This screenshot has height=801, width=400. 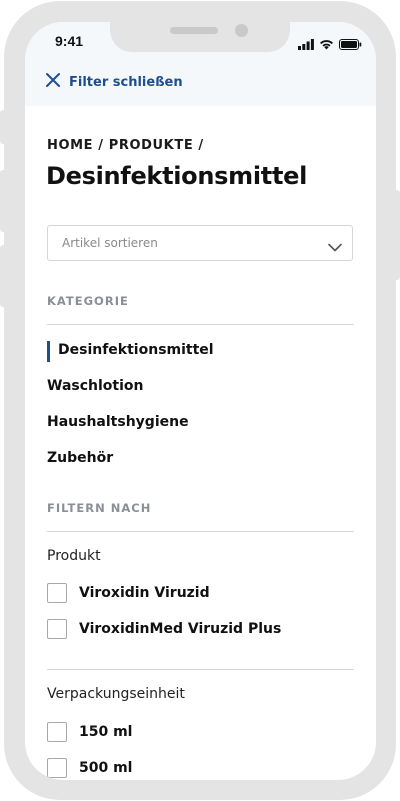 I want to click on chevron-down-icon, so click(x=335, y=246).